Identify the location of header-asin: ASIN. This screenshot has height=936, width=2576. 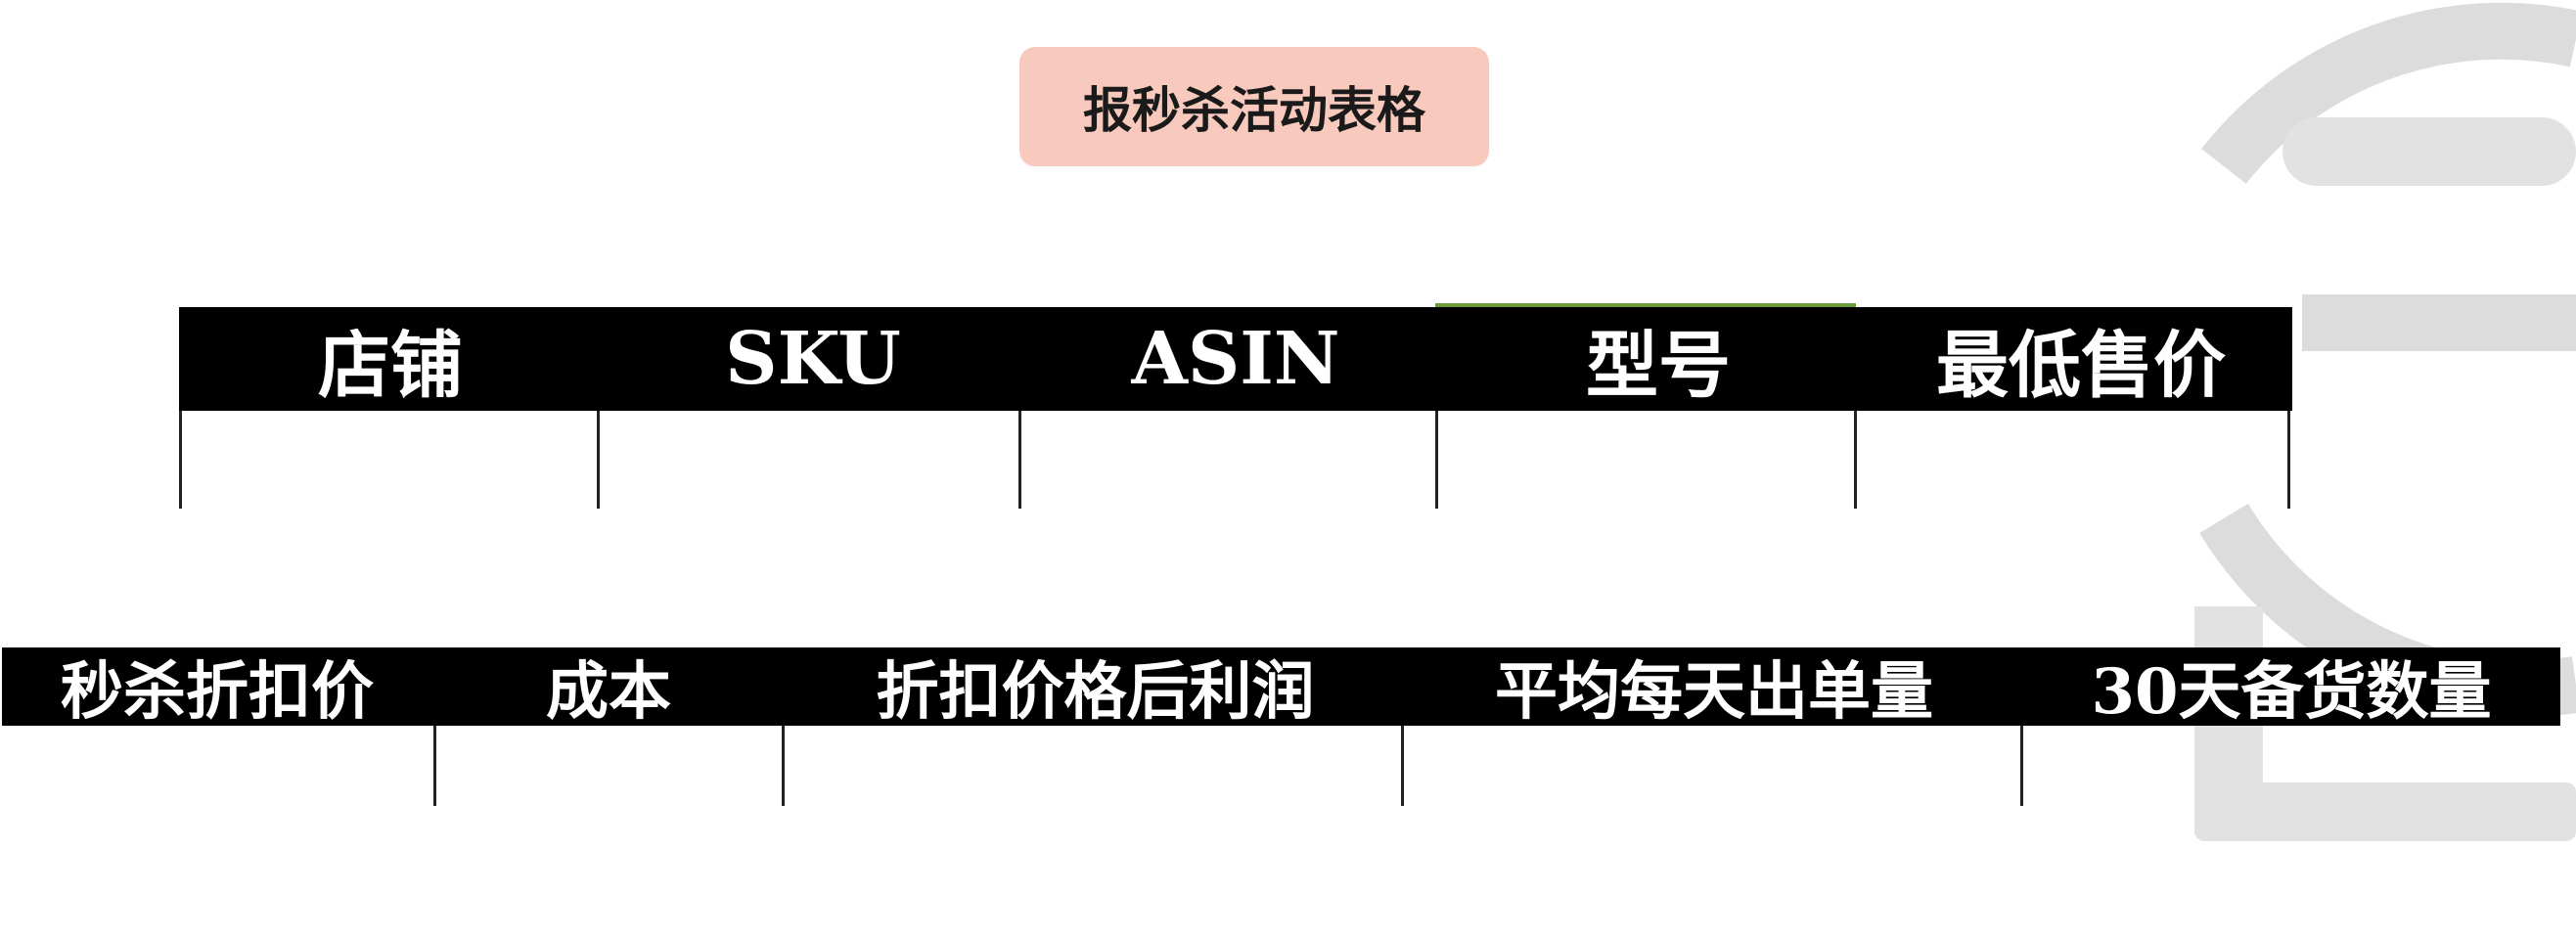
(1235, 359).